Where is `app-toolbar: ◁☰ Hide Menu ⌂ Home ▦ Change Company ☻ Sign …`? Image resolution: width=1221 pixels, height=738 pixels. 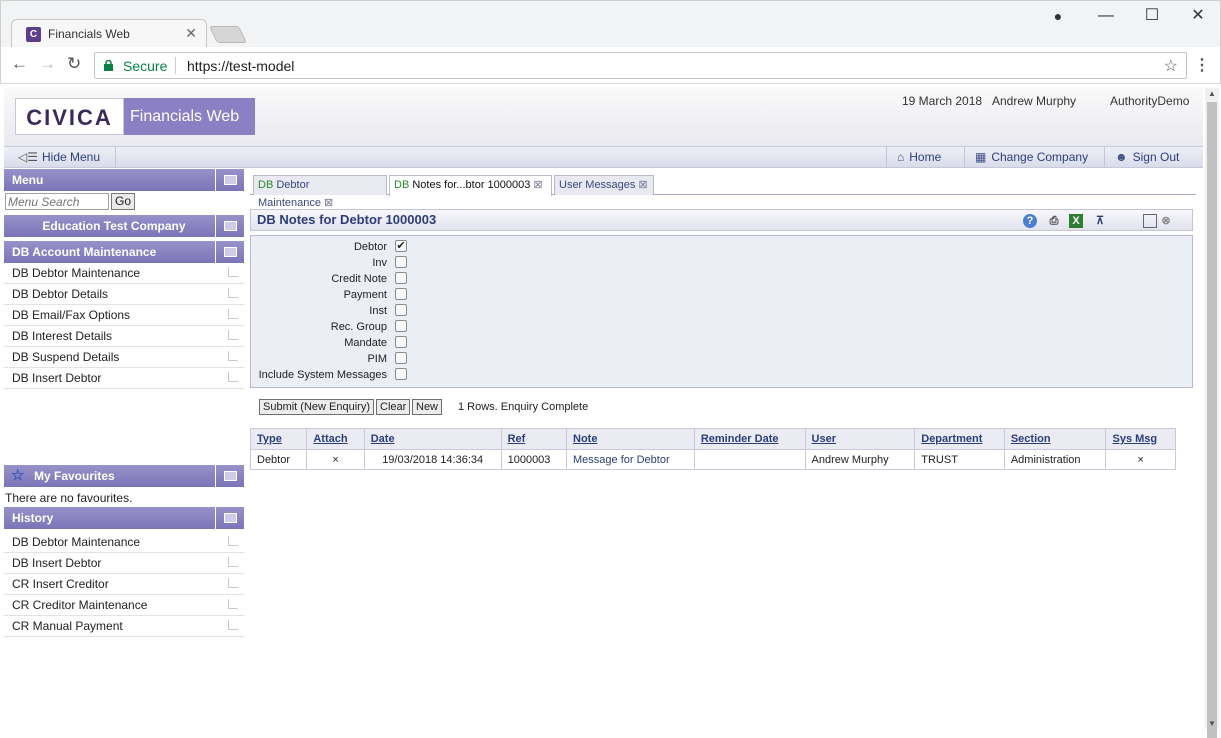 app-toolbar: ◁☰ Hide Menu ⌂ Home ▦ Change Company ☻ Sign … is located at coordinates (603, 157).